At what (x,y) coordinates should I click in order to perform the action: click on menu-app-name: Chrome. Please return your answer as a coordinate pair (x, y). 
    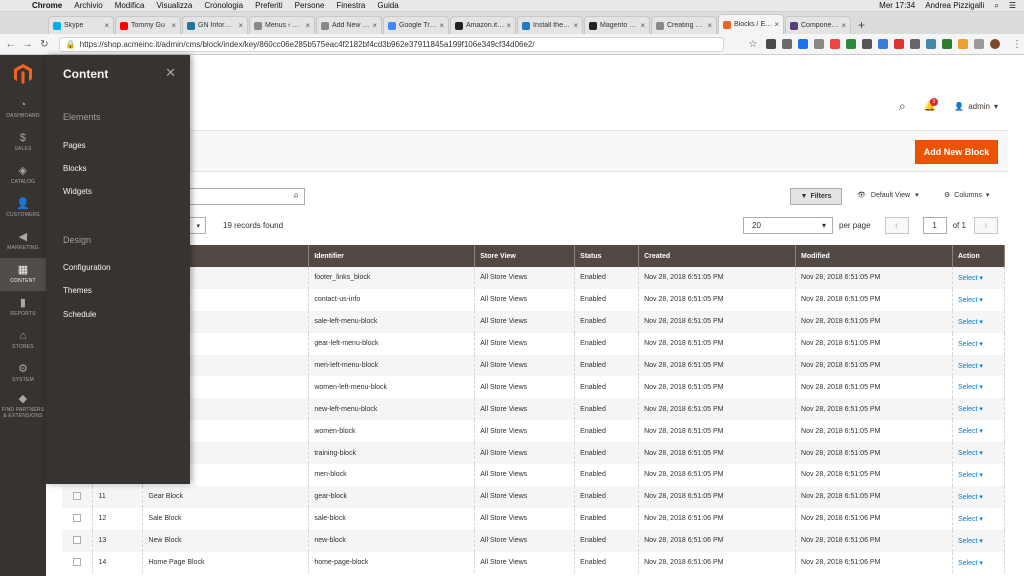
    Looking at the image, I should click on (47, 5).